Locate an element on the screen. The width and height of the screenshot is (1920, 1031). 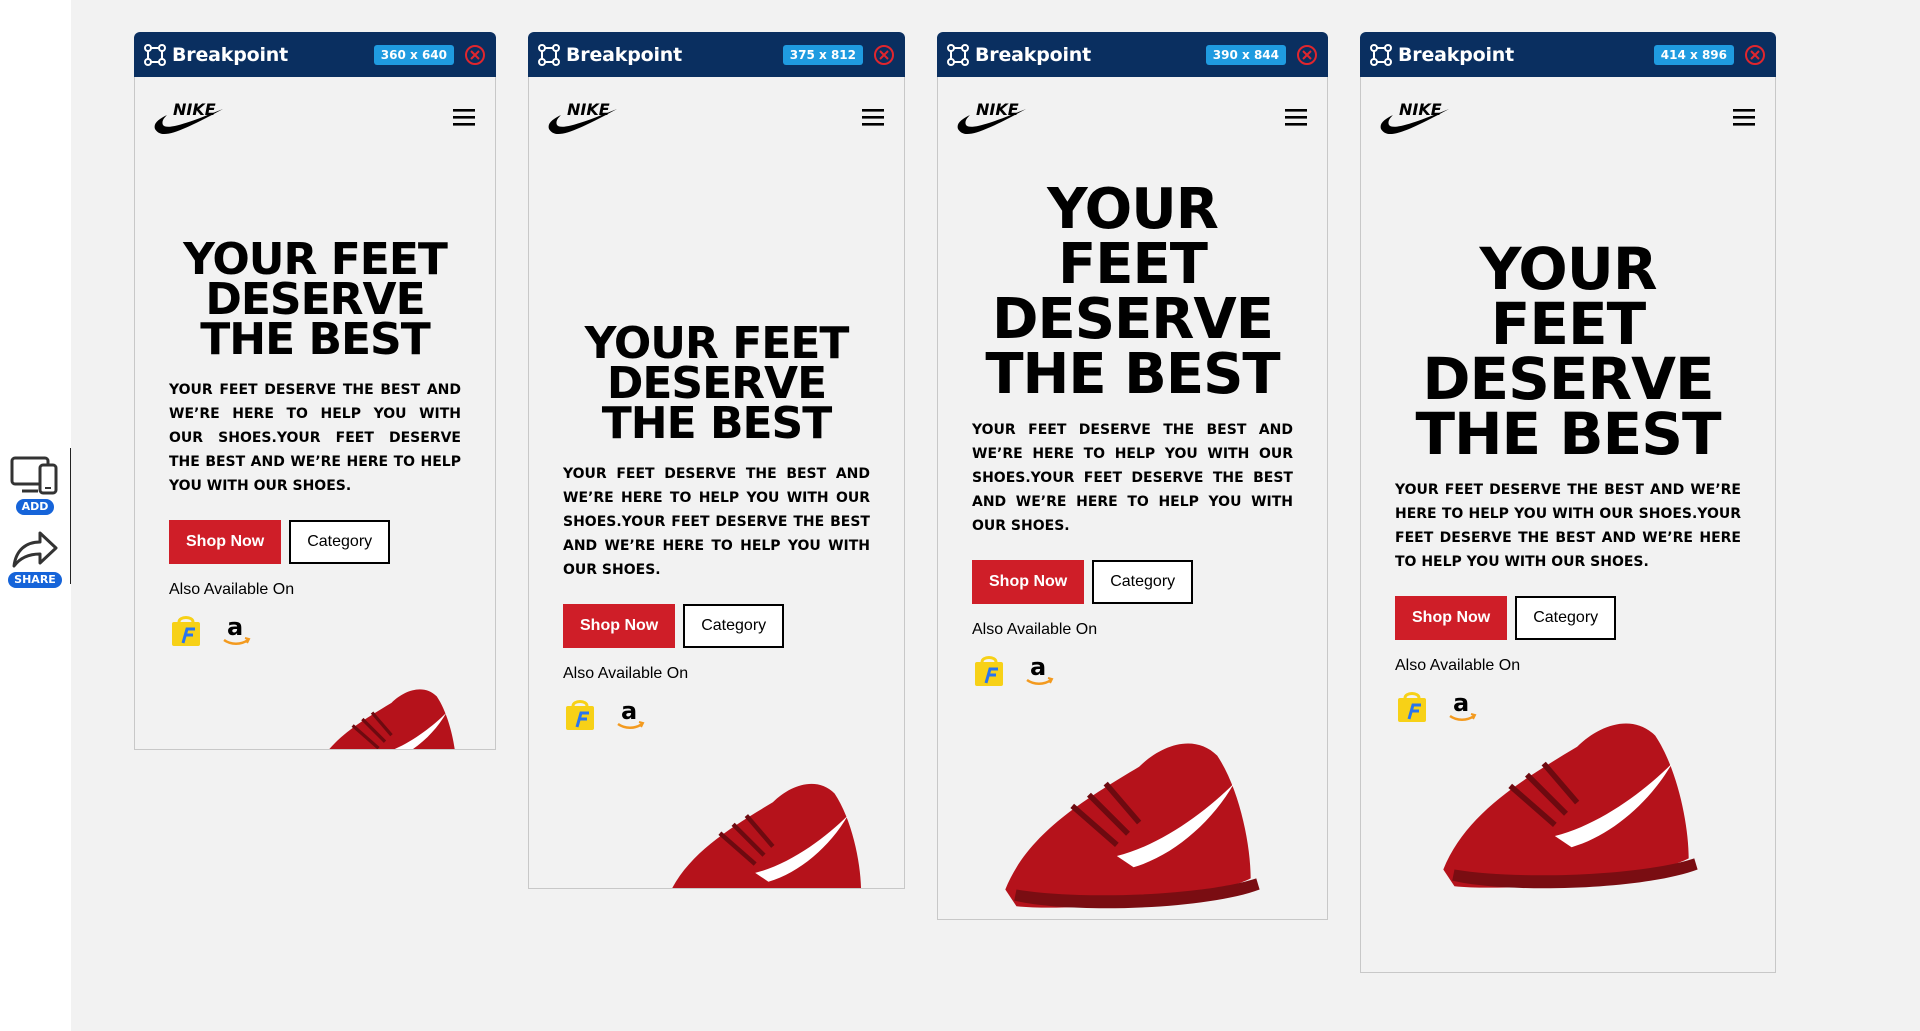
share-button: SHARE is located at coordinates (35, 558).